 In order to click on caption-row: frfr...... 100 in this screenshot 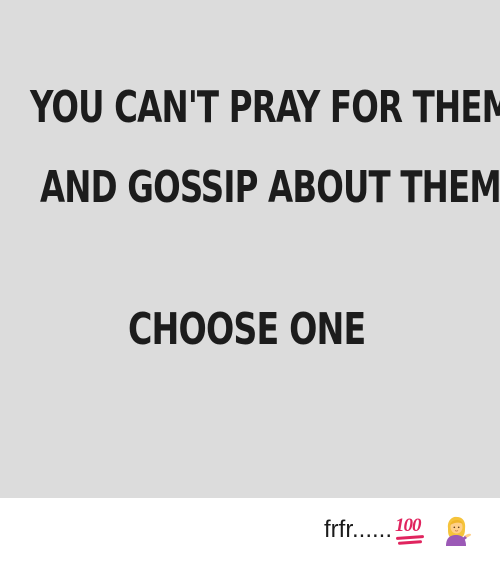, I will do `click(398, 530)`.